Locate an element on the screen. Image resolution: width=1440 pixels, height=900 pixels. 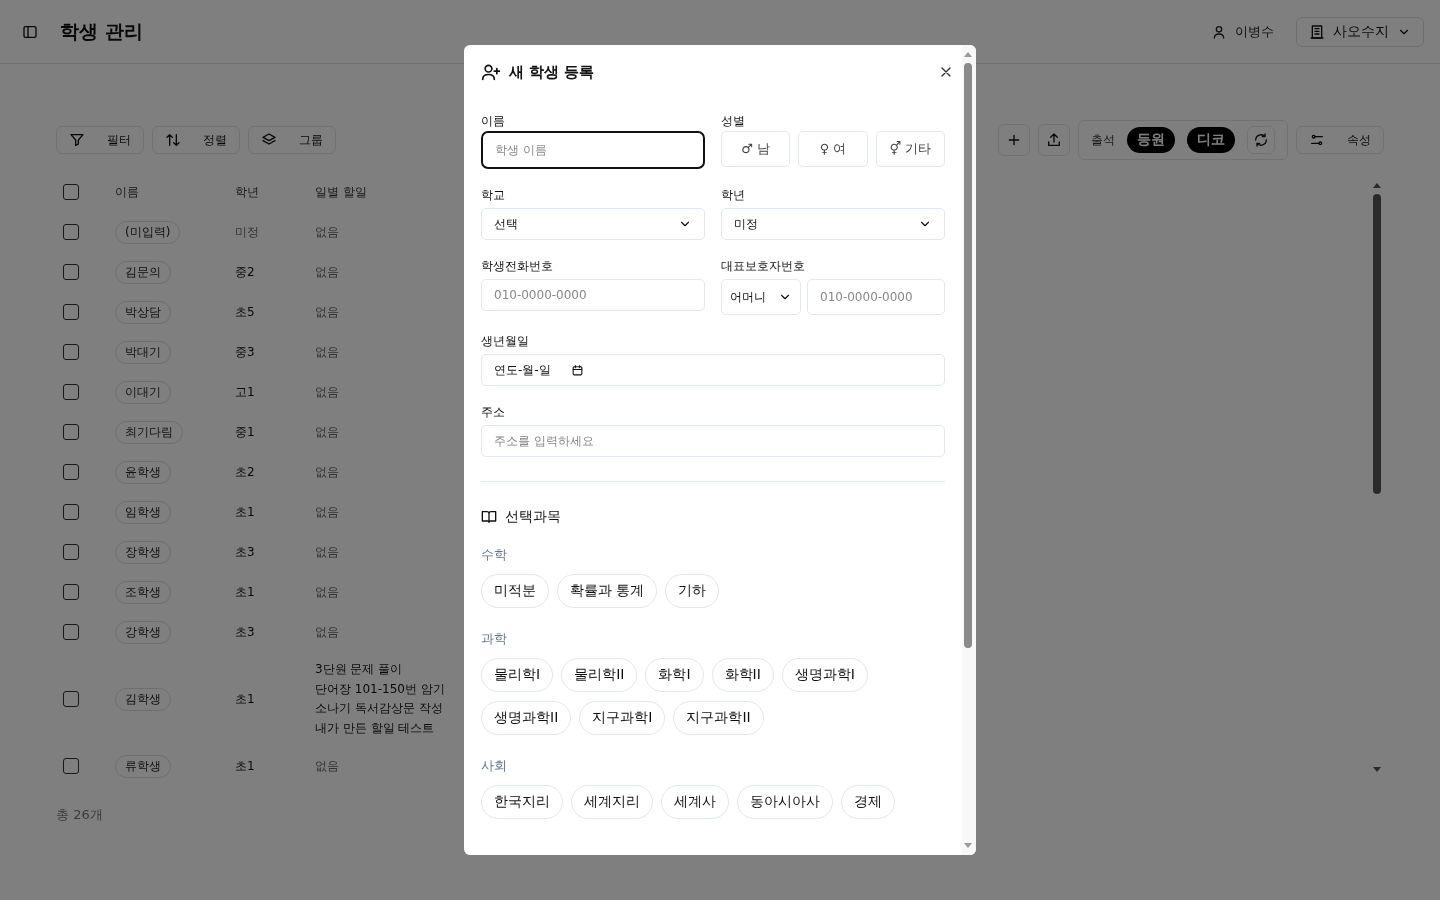
school-select: 선택 is located at coordinates (593, 224).